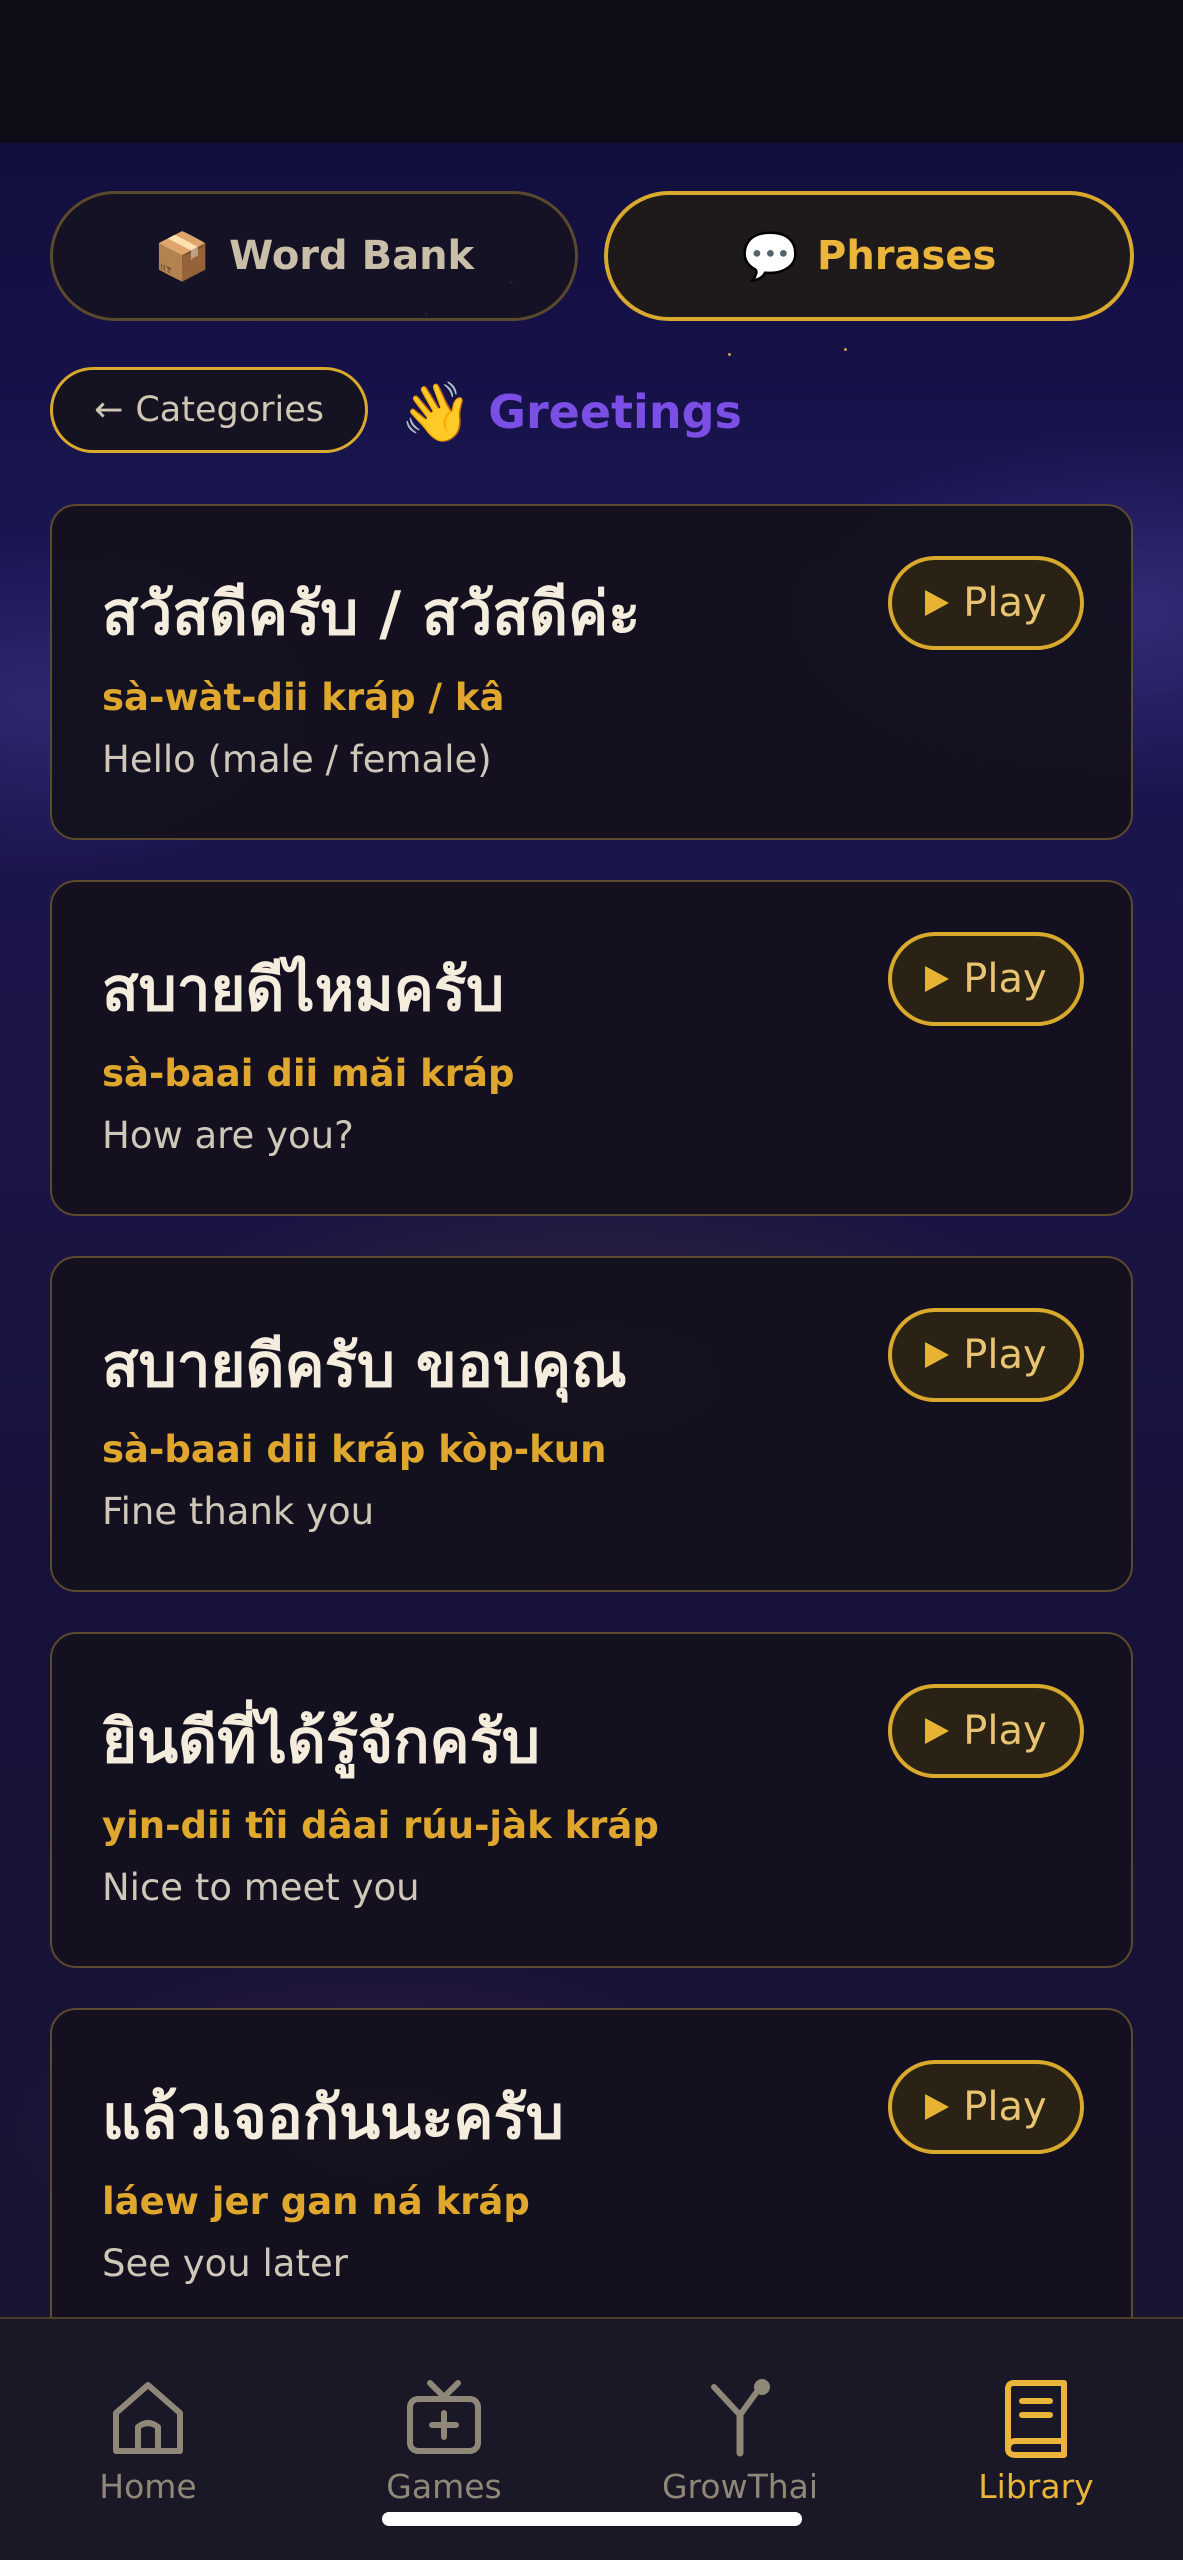  I want to click on tab-word-bank: 📦 Word Bank, so click(314, 256).